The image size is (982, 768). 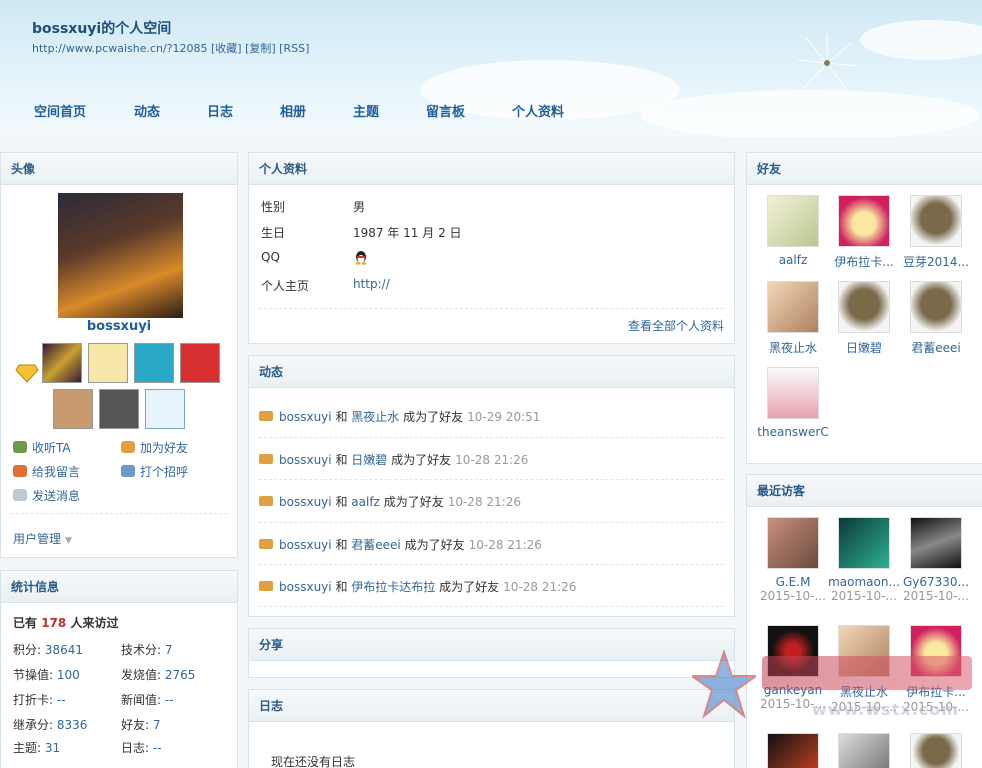 What do you see at coordinates (164, 472) in the screenshot?
I see `greet-label: 打个招呼` at bounding box center [164, 472].